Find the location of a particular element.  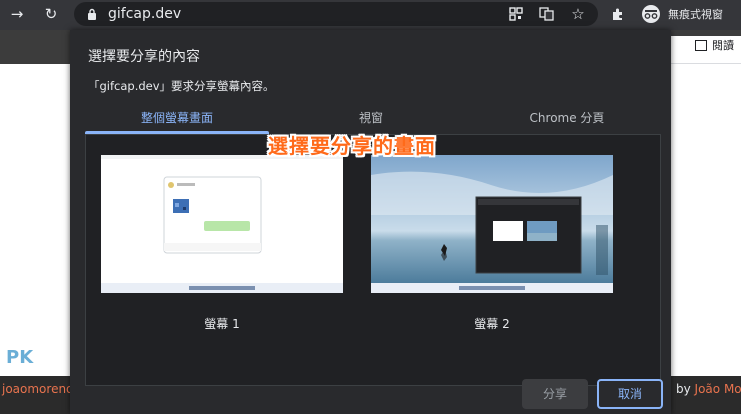

cancel-button: 取消 is located at coordinates (630, 394).